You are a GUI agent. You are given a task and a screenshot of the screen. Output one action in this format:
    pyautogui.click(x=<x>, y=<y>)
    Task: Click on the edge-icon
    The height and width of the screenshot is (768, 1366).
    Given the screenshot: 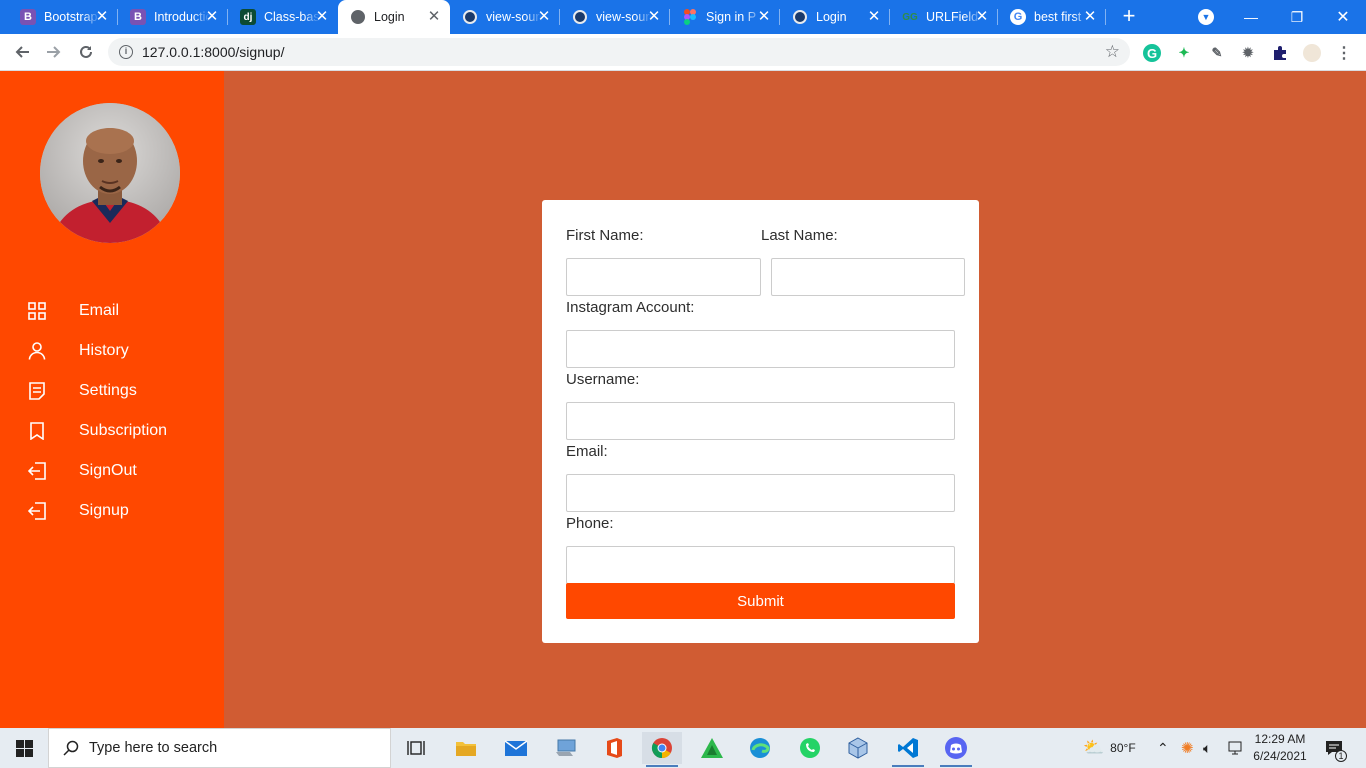 What is the action you would take?
    pyautogui.click(x=760, y=748)
    